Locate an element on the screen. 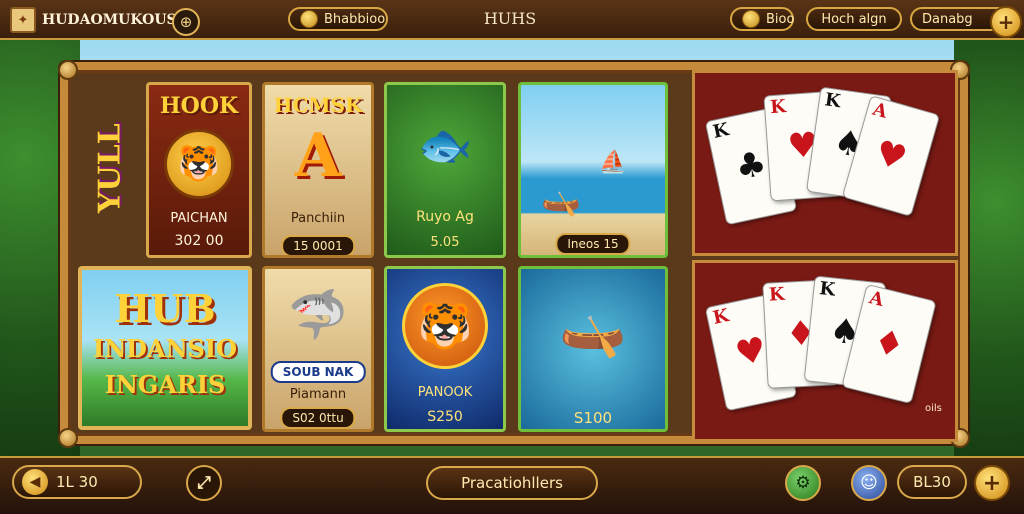  game-tile-tiger: 🐯 PANOOK S250 is located at coordinates (445, 349).